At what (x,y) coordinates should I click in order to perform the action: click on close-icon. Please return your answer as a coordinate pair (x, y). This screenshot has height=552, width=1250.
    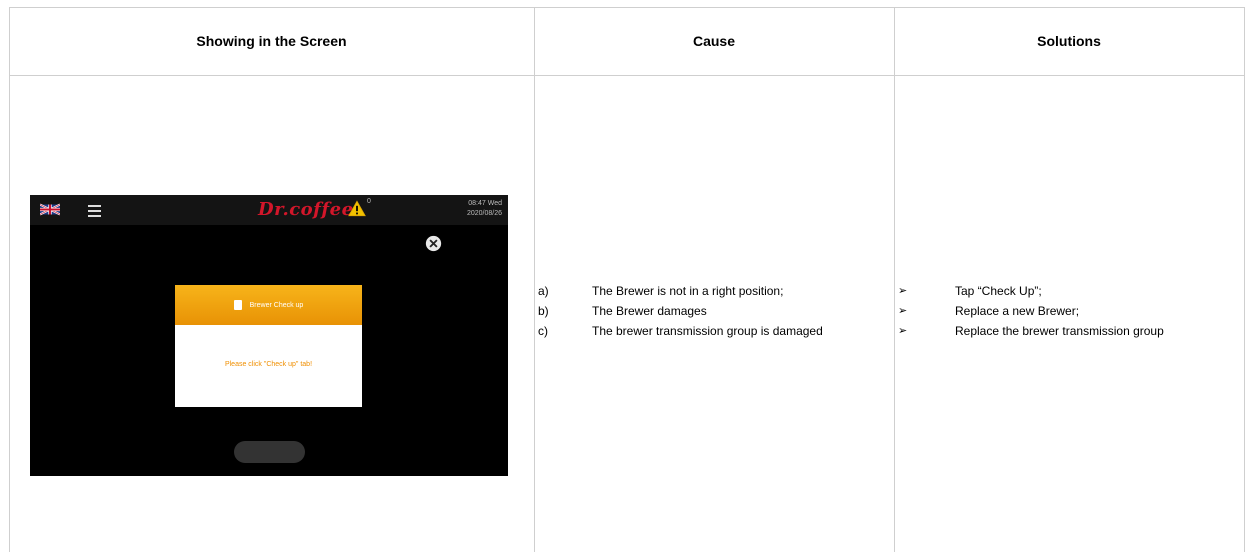
    Looking at the image, I should click on (433, 243).